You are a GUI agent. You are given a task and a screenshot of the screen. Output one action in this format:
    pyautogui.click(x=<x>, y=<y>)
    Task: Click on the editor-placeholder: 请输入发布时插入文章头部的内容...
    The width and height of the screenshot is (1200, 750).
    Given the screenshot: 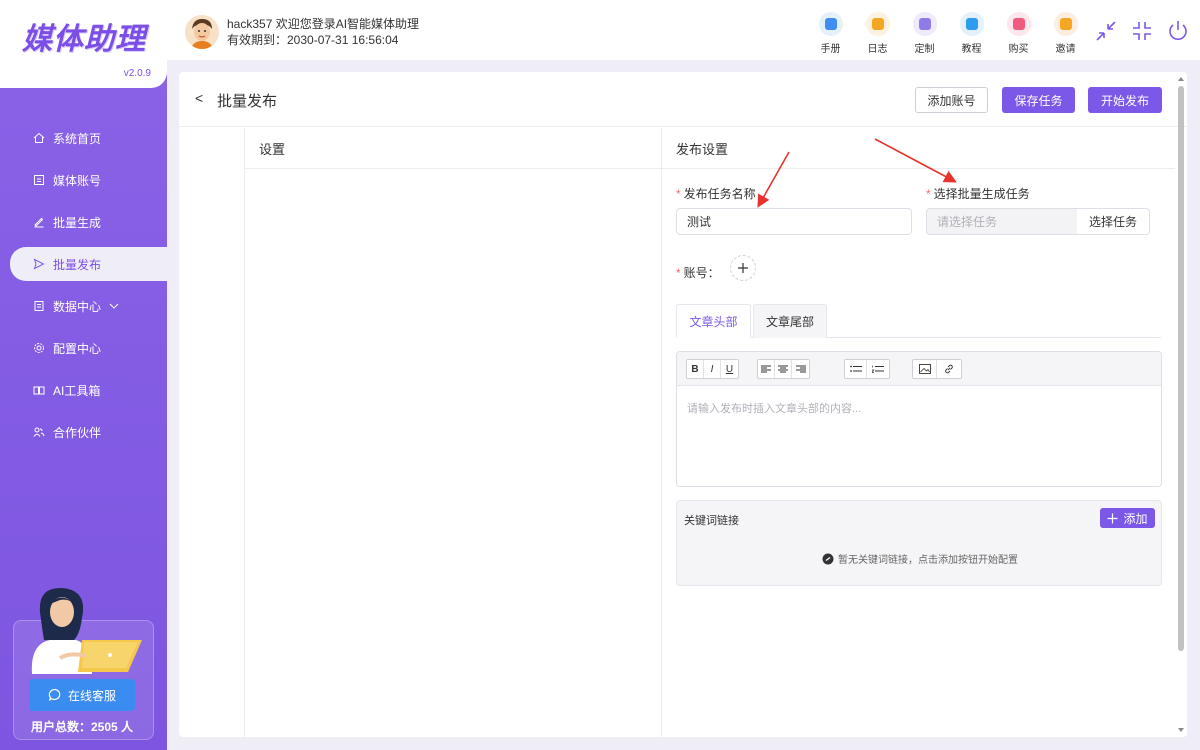 What is the action you would take?
    pyautogui.click(x=774, y=408)
    